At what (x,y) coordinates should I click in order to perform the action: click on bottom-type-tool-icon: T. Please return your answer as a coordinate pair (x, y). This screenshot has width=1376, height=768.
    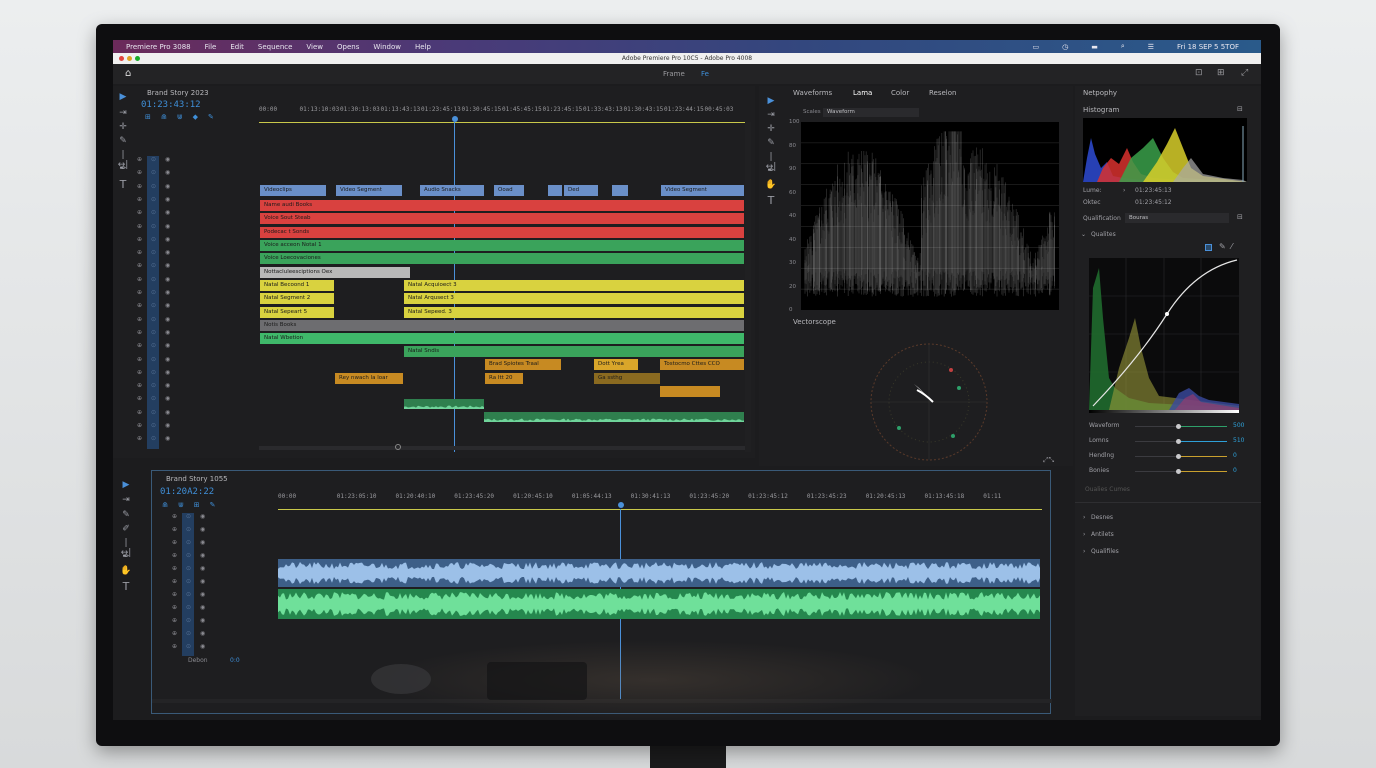
    Looking at the image, I should click on (126, 586).